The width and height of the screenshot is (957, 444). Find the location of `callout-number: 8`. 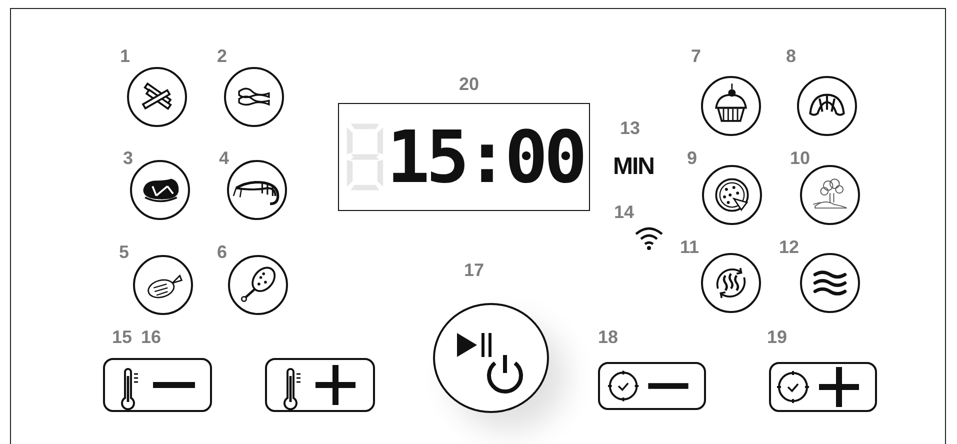

callout-number: 8 is located at coordinates (791, 56).